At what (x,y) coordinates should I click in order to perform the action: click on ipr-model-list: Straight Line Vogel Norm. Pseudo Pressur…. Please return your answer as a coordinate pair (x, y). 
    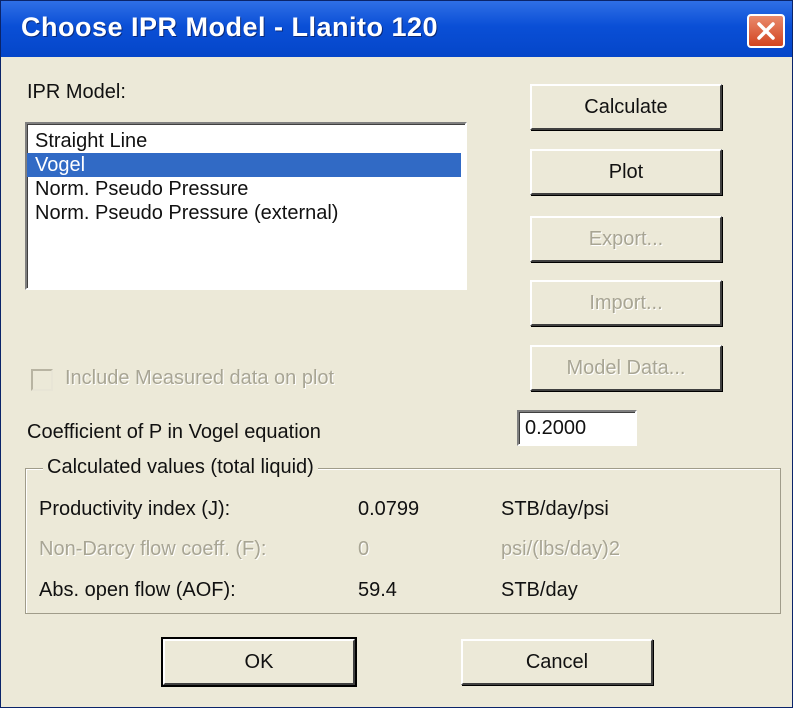
    Looking at the image, I should click on (246, 206).